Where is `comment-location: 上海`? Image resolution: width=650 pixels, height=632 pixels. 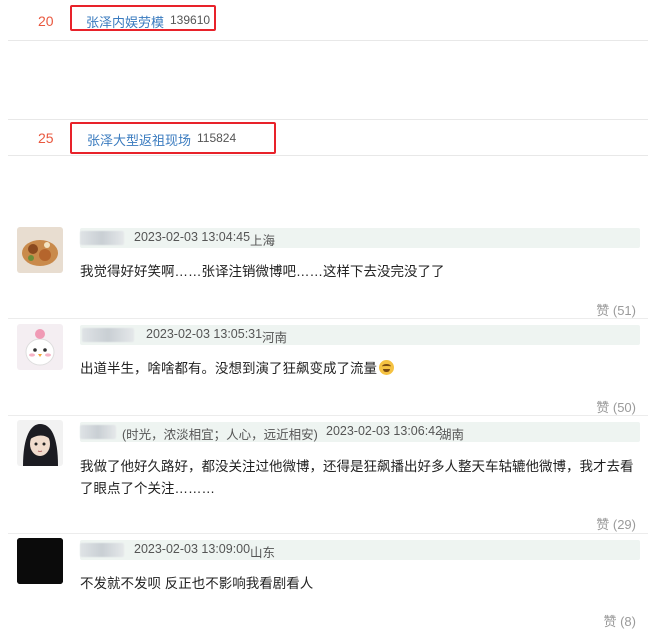 comment-location: 上海 is located at coordinates (263, 241).